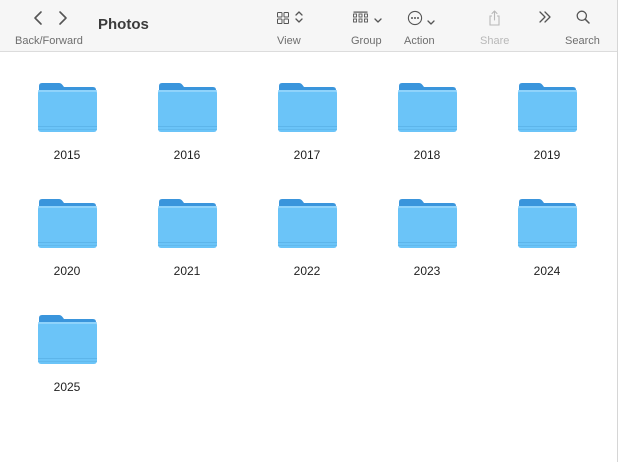  What do you see at coordinates (495, 41) in the screenshot?
I see `share-label: Share` at bounding box center [495, 41].